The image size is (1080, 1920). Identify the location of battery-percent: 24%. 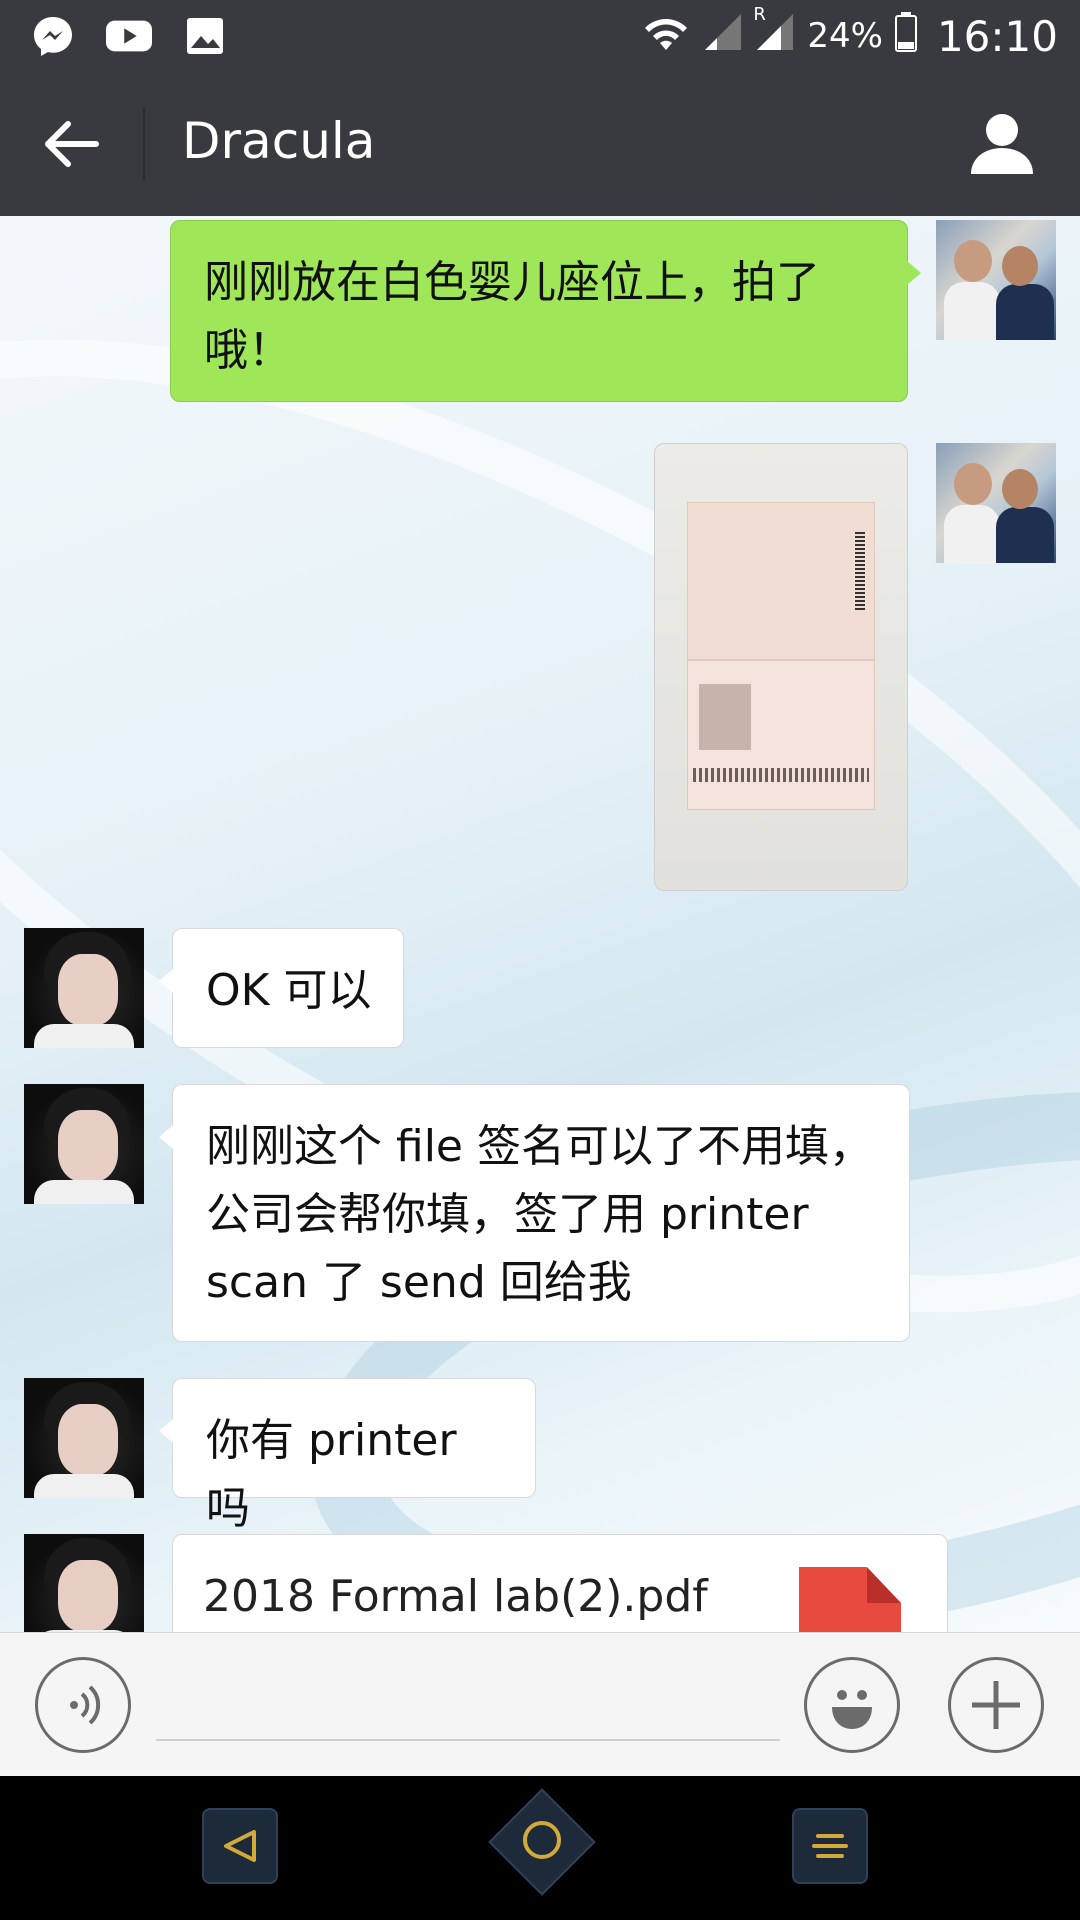
(845, 36).